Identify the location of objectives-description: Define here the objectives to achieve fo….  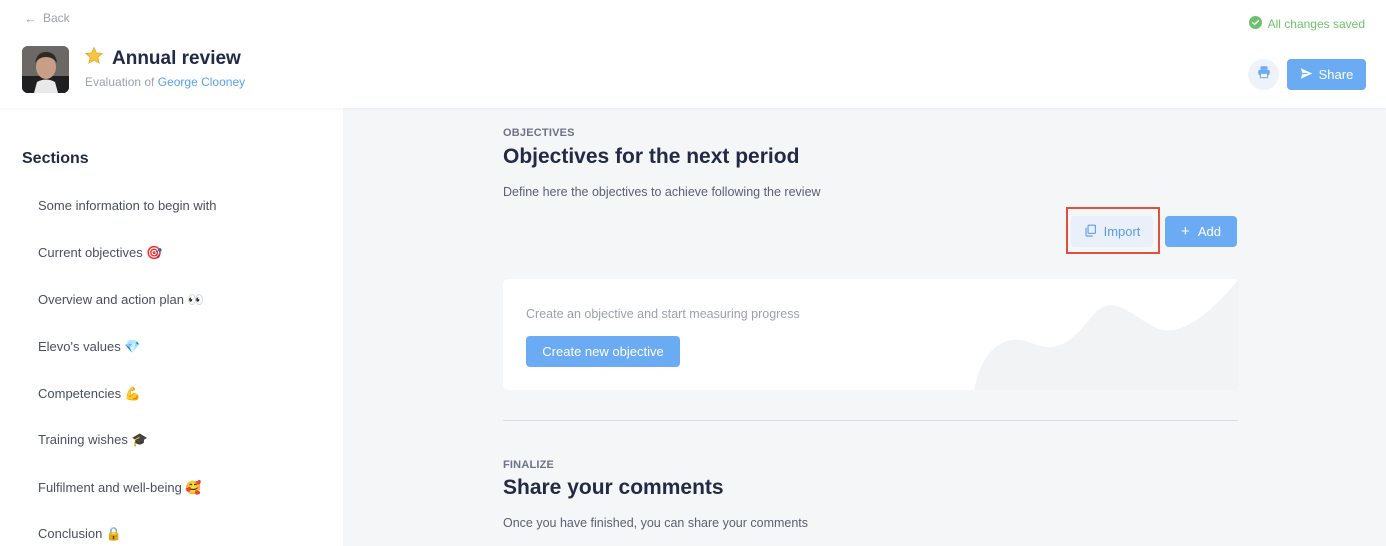
(662, 192).